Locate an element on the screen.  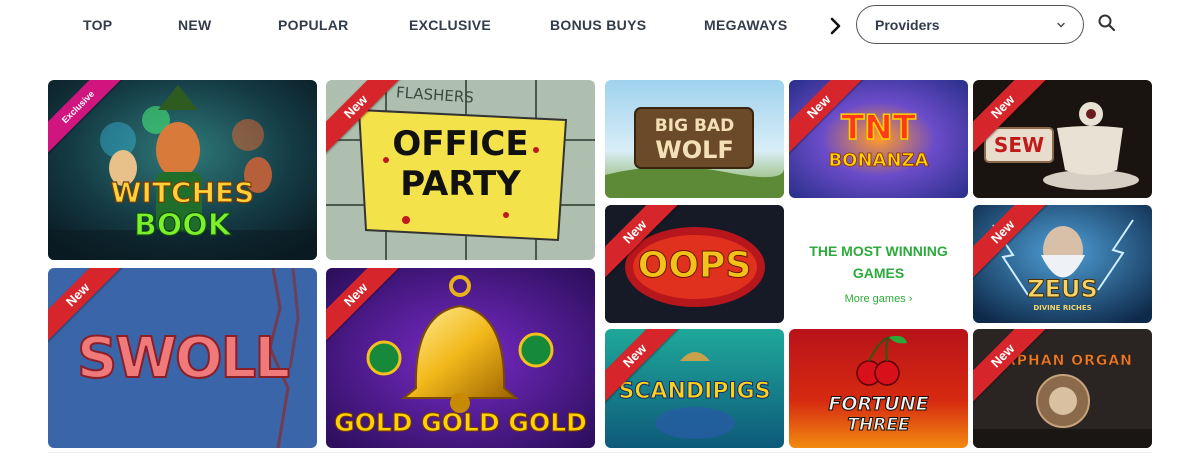
nav-tab-new: NEW is located at coordinates (195, 25).